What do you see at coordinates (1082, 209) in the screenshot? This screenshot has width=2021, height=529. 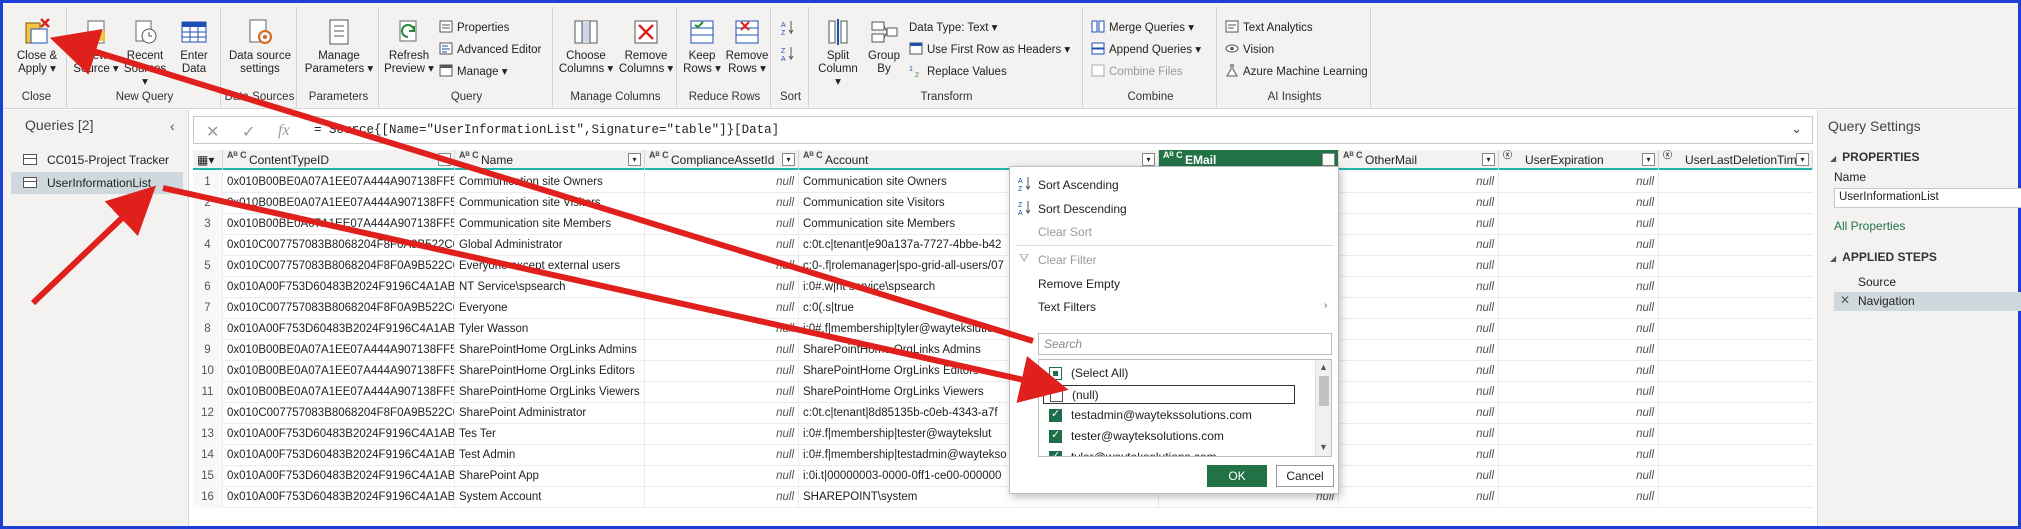 I see `sort-descending-menu-item: Sort Descending` at bounding box center [1082, 209].